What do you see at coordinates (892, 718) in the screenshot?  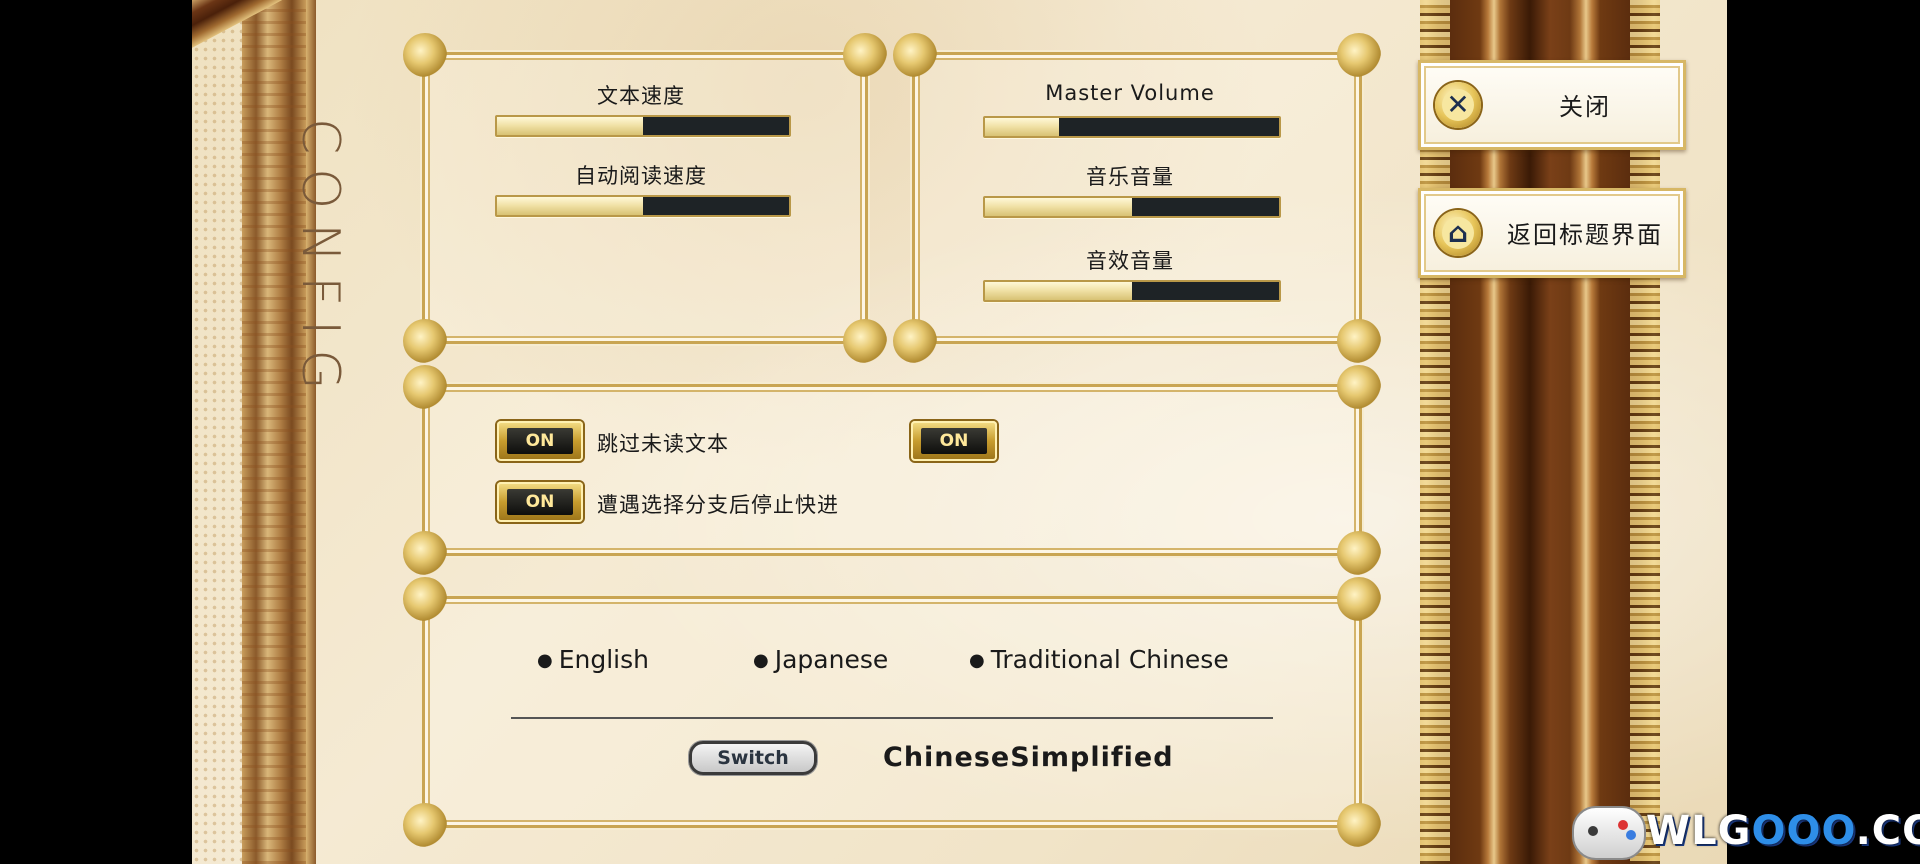 I see `language-divider` at bounding box center [892, 718].